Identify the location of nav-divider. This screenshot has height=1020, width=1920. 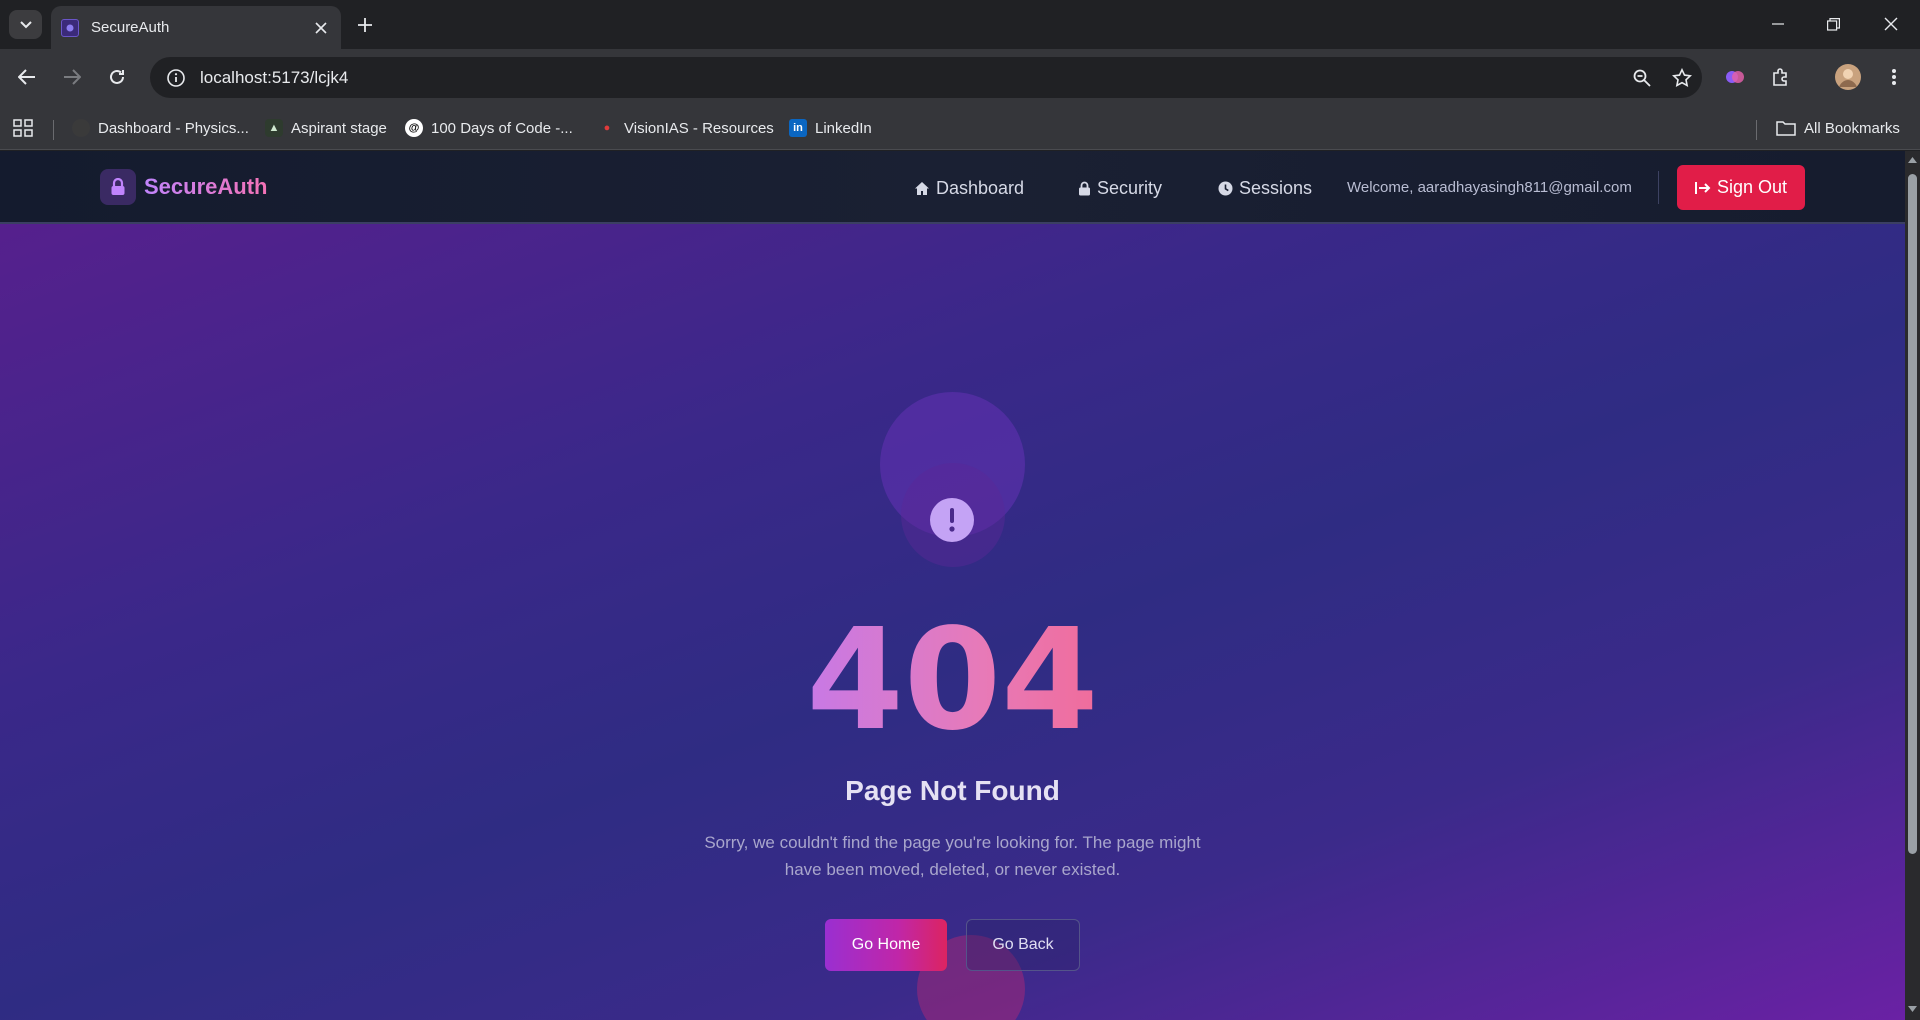
(1658, 187).